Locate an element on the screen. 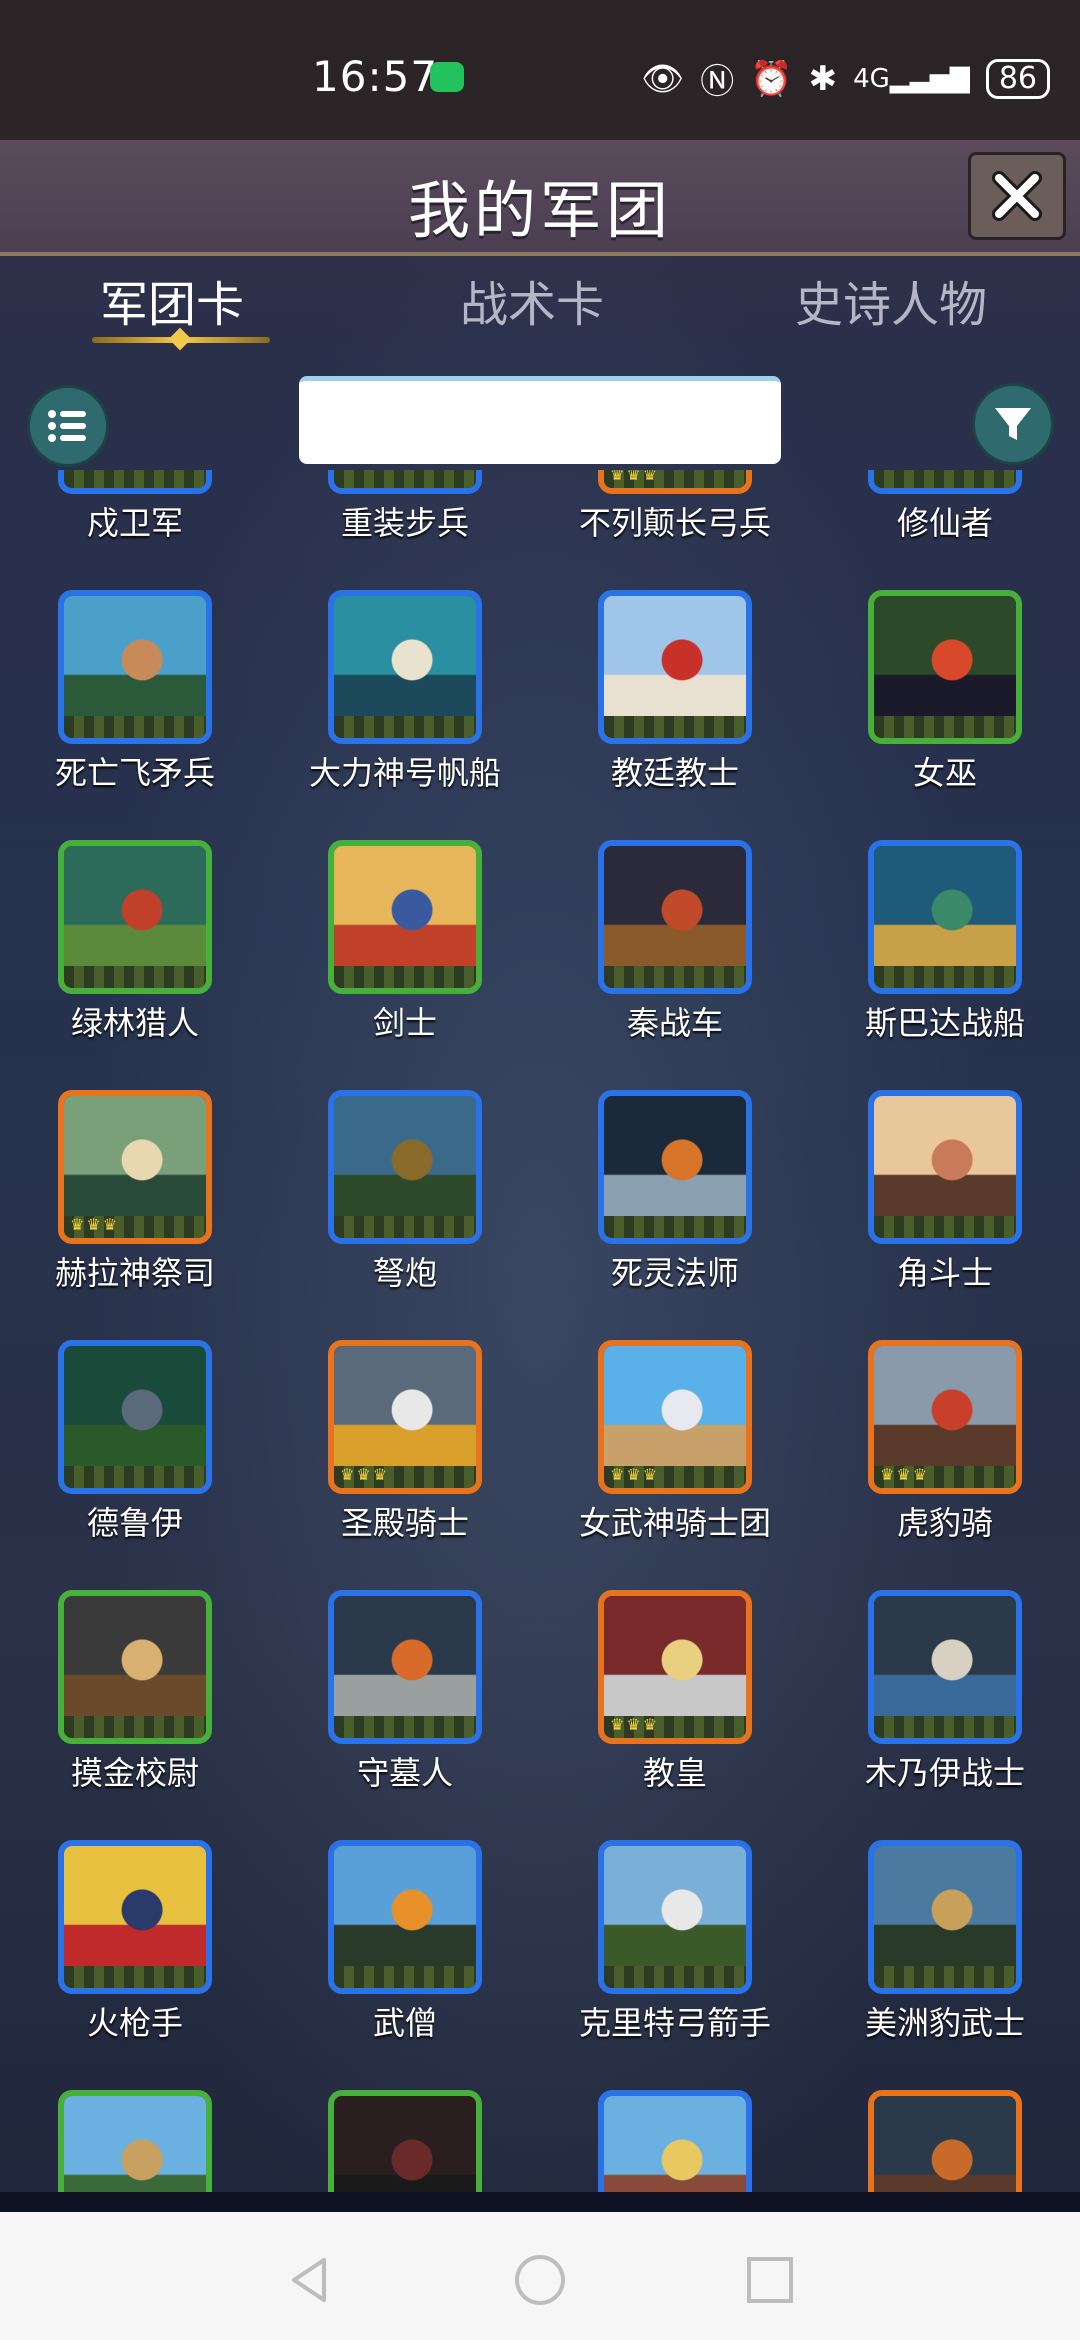 This screenshot has width=1080, height=2340. unit-card-label: 美洲豹武士 is located at coordinates (944, 2023).